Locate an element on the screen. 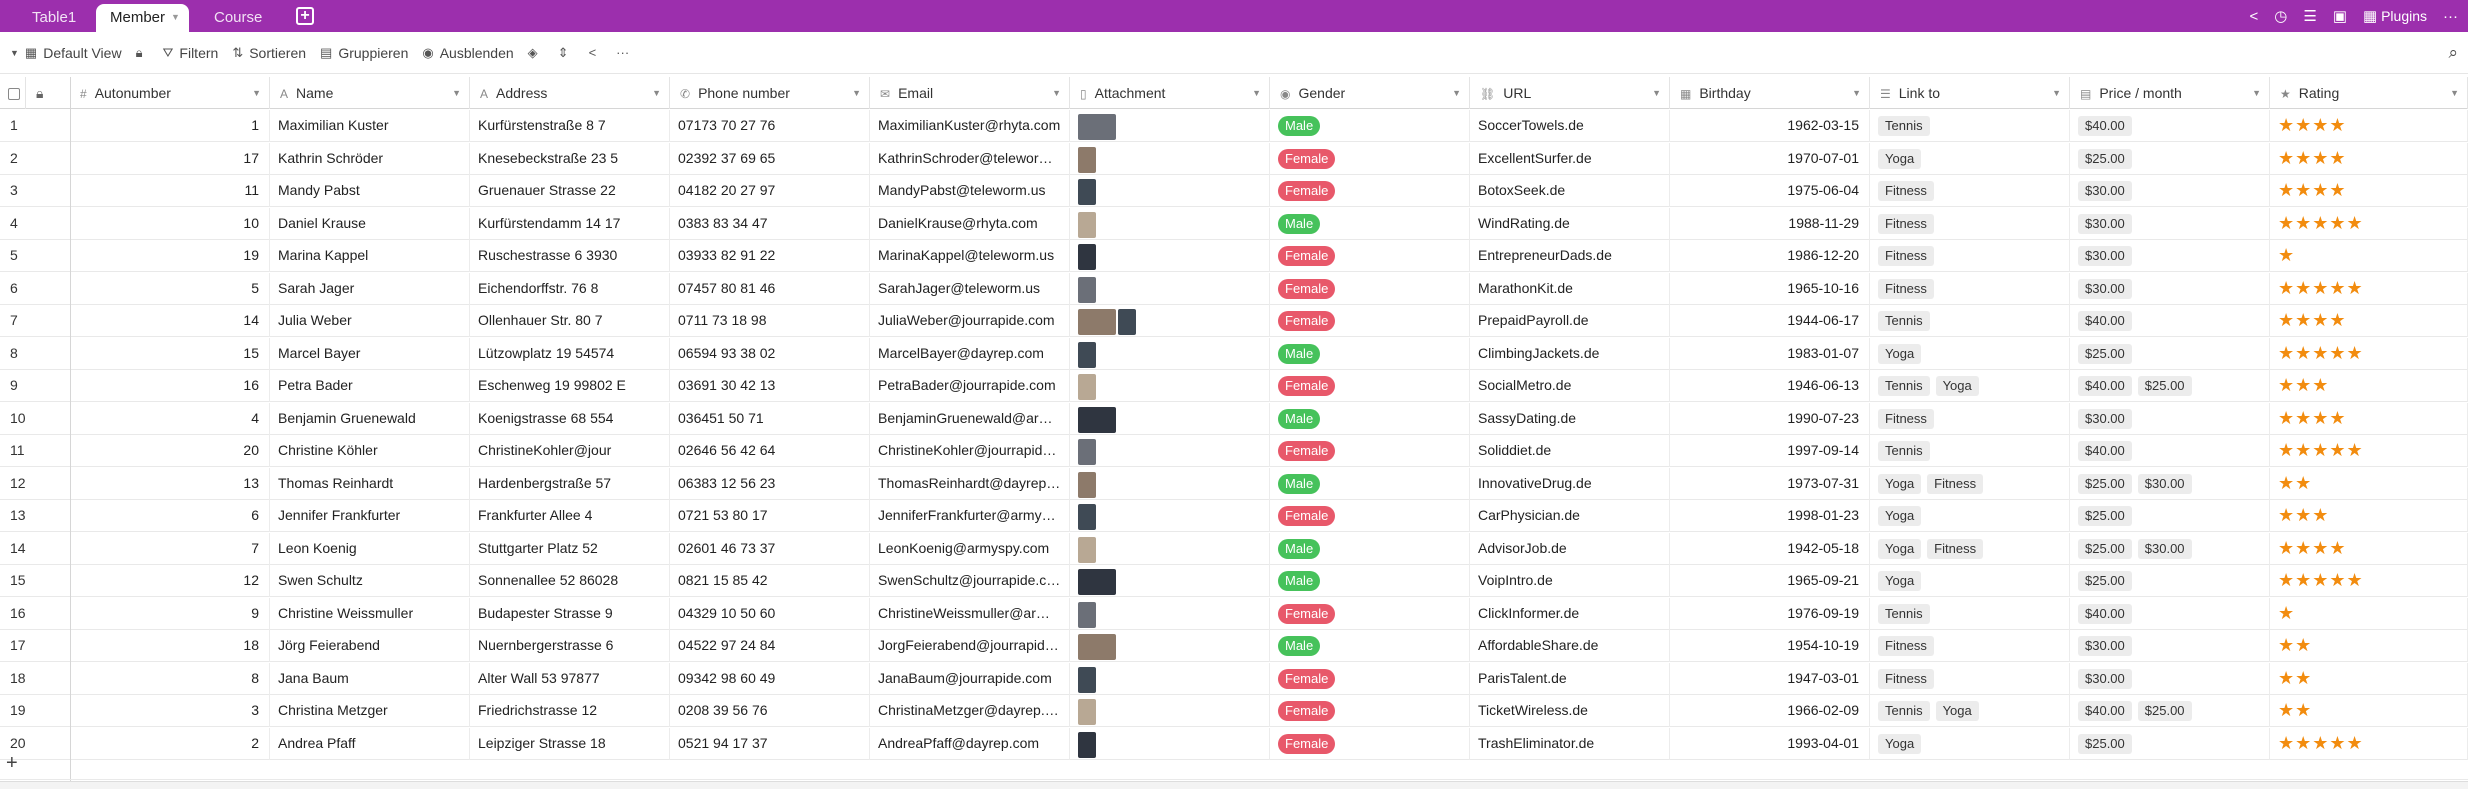  cell-auto: 15 is located at coordinates (170, 353).